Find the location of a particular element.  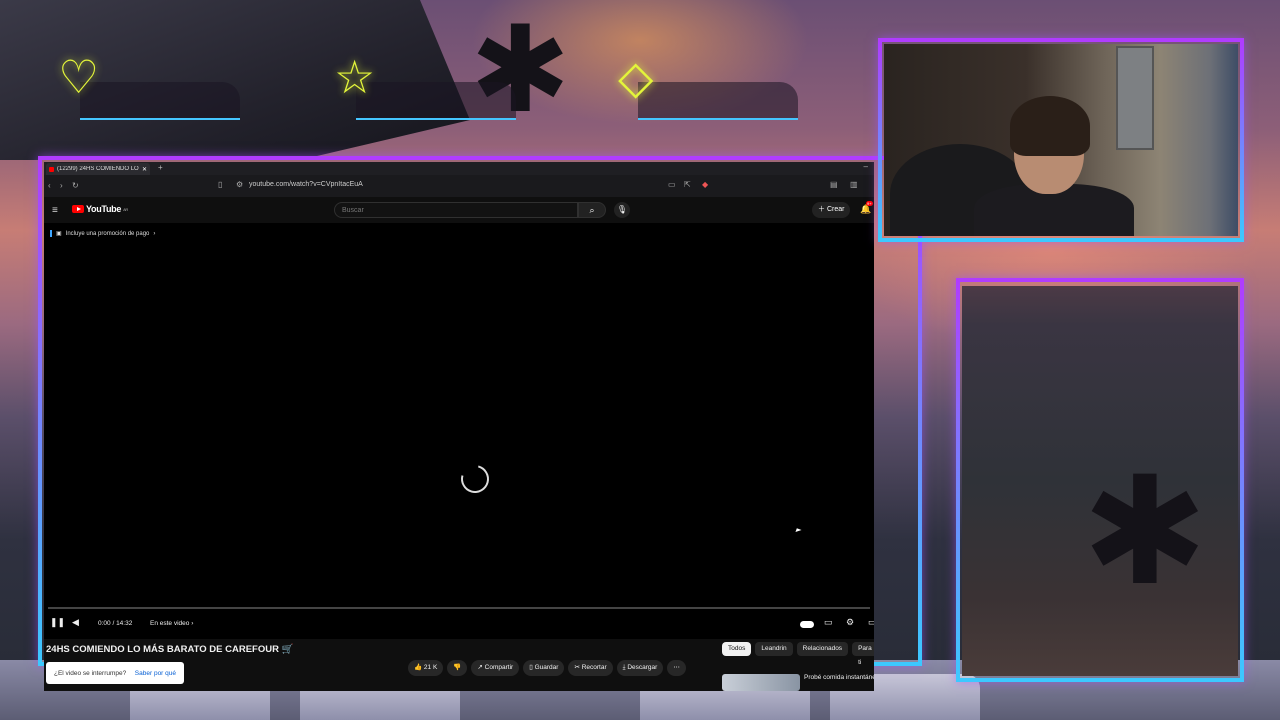

chapter-button: En este video › is located at coordinates (171, 623).